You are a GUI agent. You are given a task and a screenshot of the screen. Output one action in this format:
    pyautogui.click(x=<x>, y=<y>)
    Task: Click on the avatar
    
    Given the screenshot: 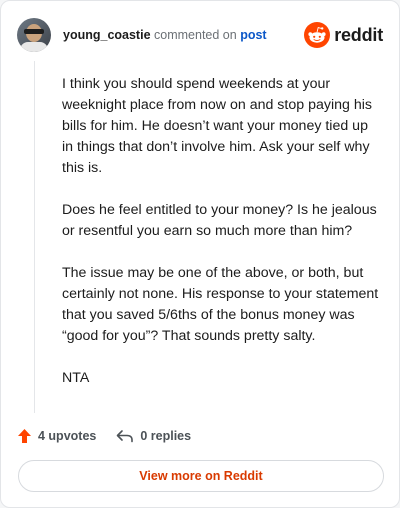 What is the action you would take?
    pyautogui.click(x=34, y=35)
    